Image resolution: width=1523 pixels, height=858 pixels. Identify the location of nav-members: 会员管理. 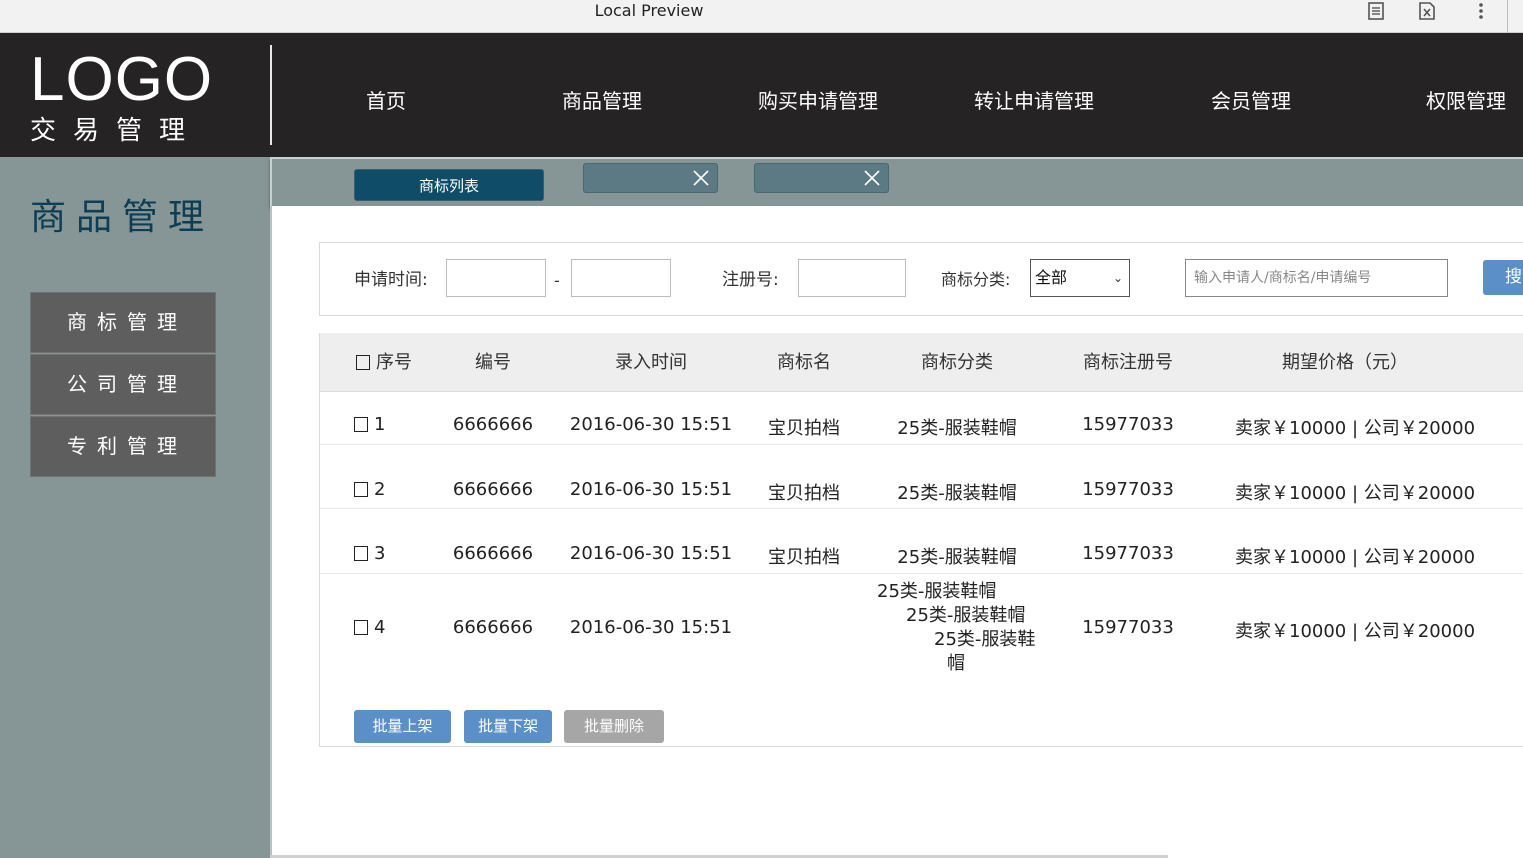
(1251, 101).